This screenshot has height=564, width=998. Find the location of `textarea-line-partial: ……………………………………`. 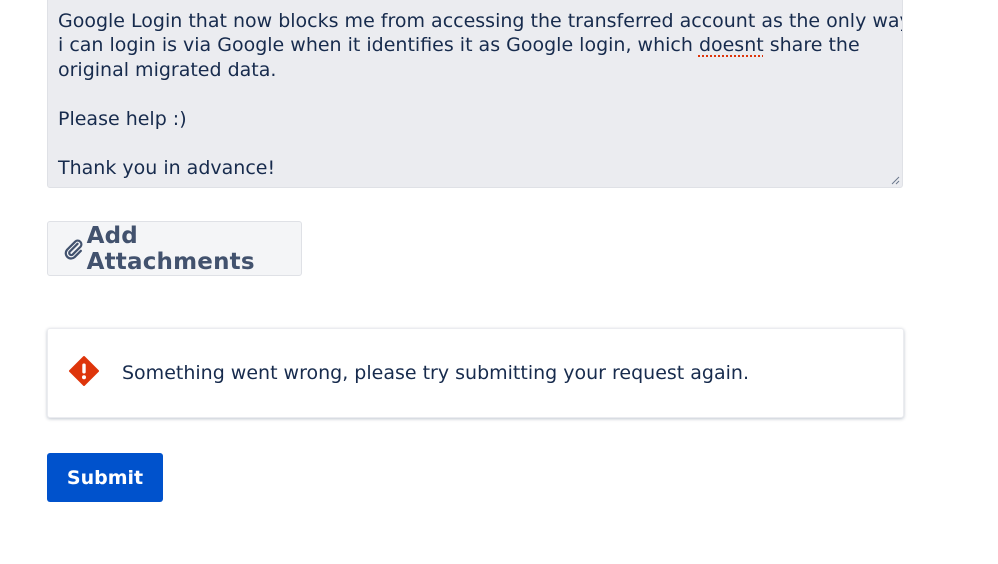

textarea-line-partial: …………………………………… is located at coordinates (475, 4).